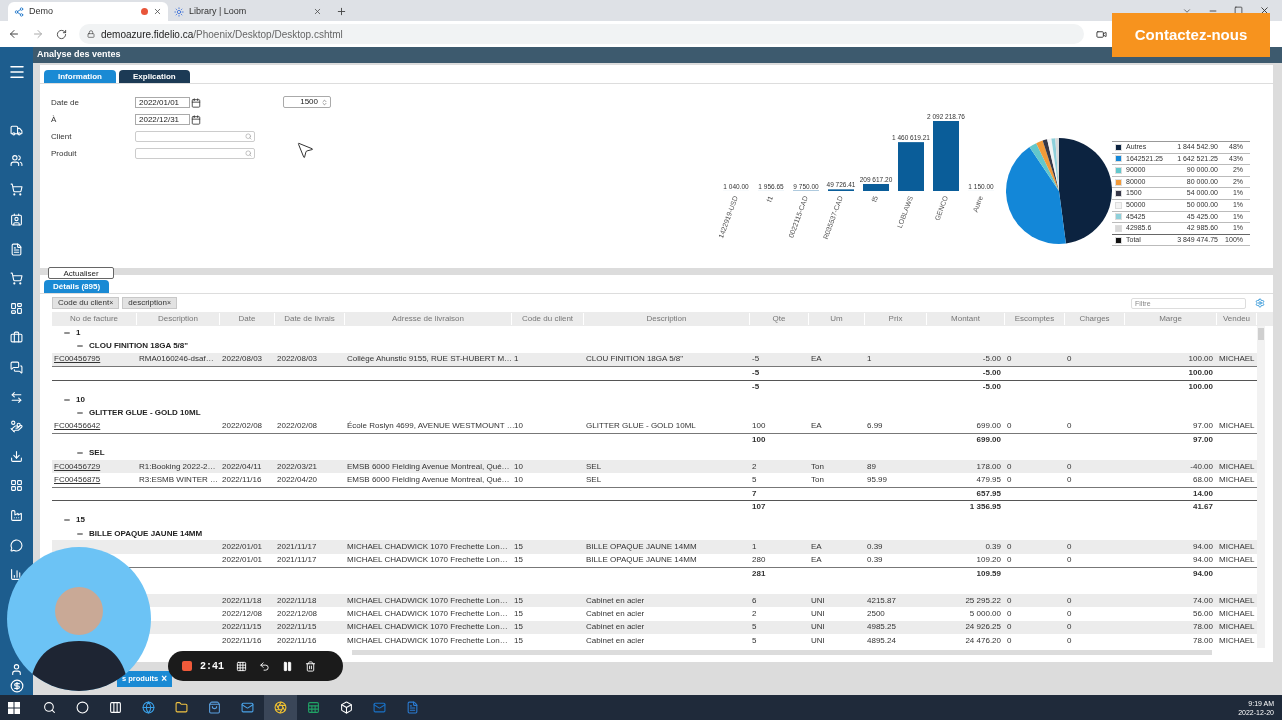 The width and height of the screenshot is (1282, 720). I want to click on column-header: Vendeu, so click(1236, 318).